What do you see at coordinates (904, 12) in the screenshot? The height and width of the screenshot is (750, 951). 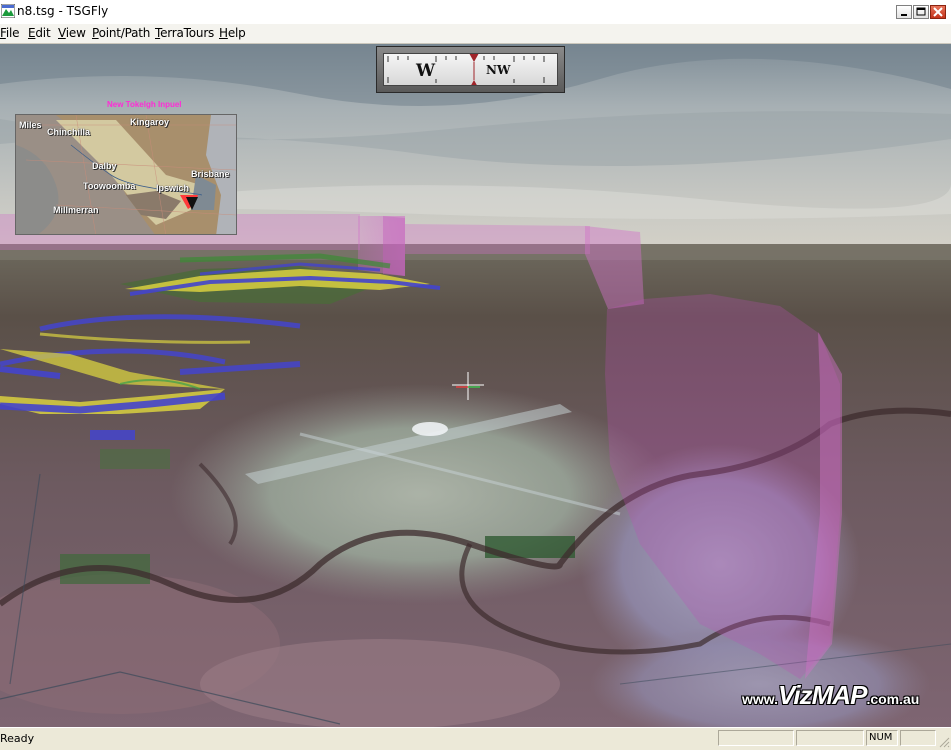 I see `minimize-button` at bounding box center [904, 12].